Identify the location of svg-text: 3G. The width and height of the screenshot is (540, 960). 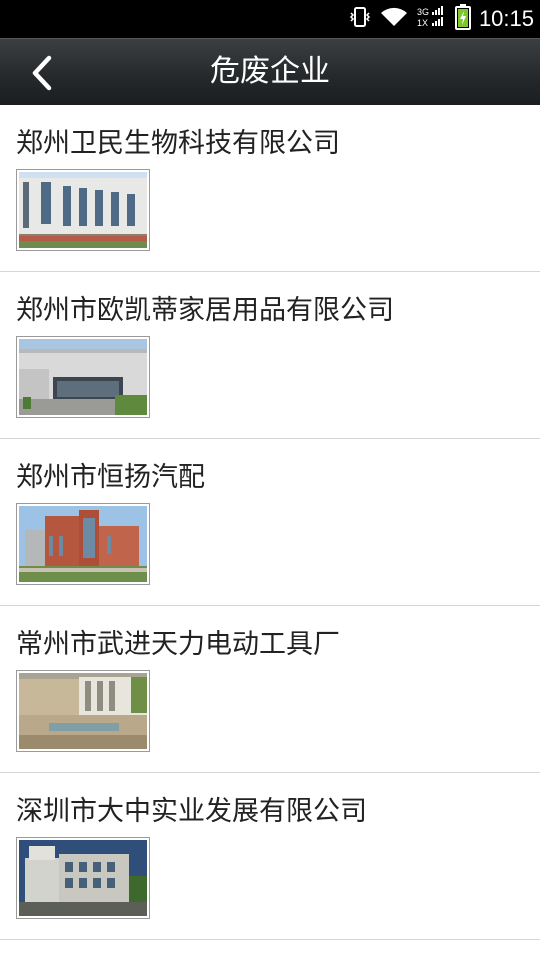
(423, 12).